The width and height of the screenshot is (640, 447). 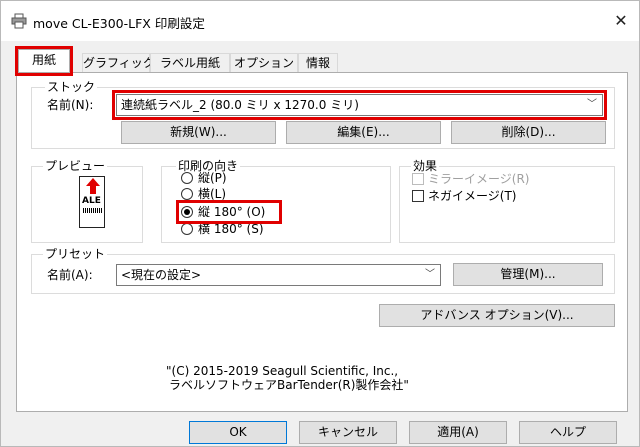 I want to click on copyright-line-2: ラベルソフトウェアBarTender(R)製作会社", so click(x=289, y=385).